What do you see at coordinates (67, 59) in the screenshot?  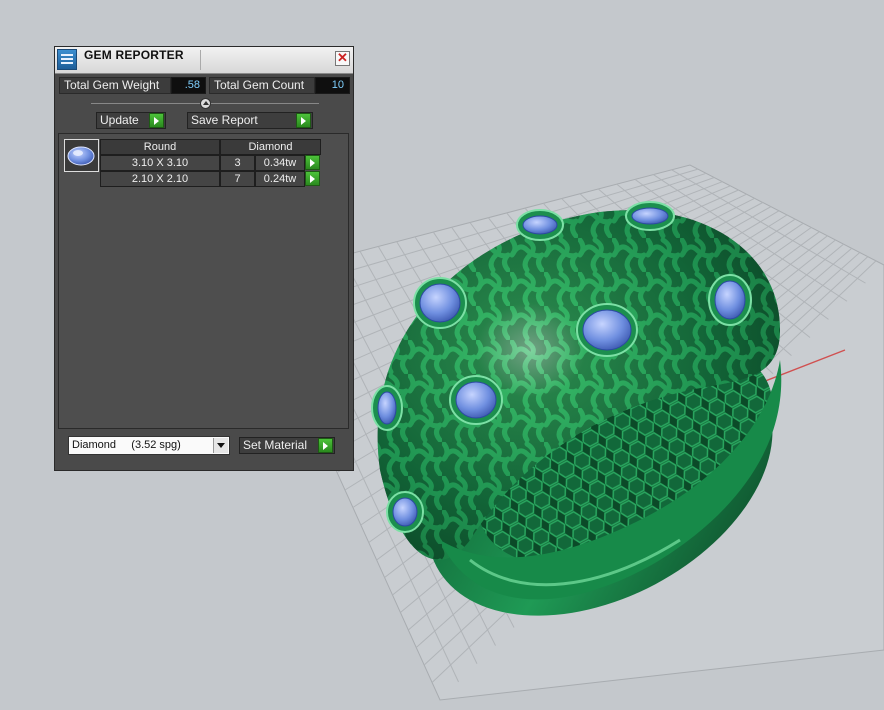 I see `app-logo-icon` at bounding box center [67, 59].